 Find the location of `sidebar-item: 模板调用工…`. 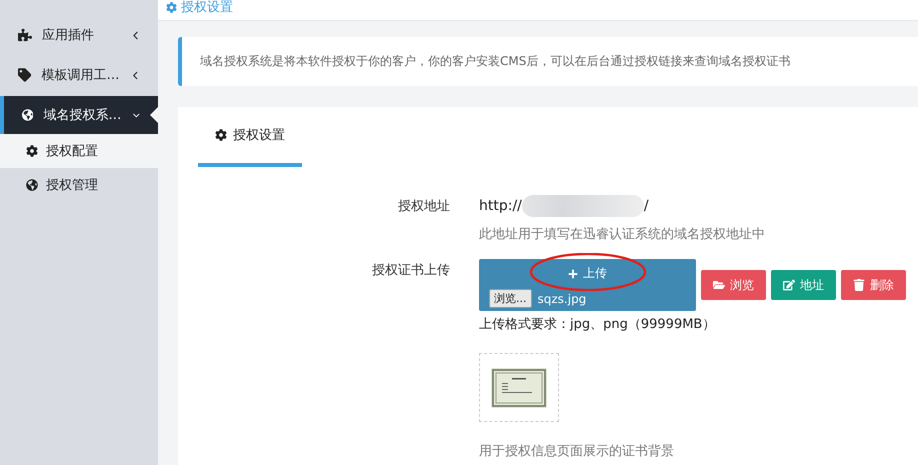

sidebar-item: 模板调用工… is located at coordinates (79, 75).